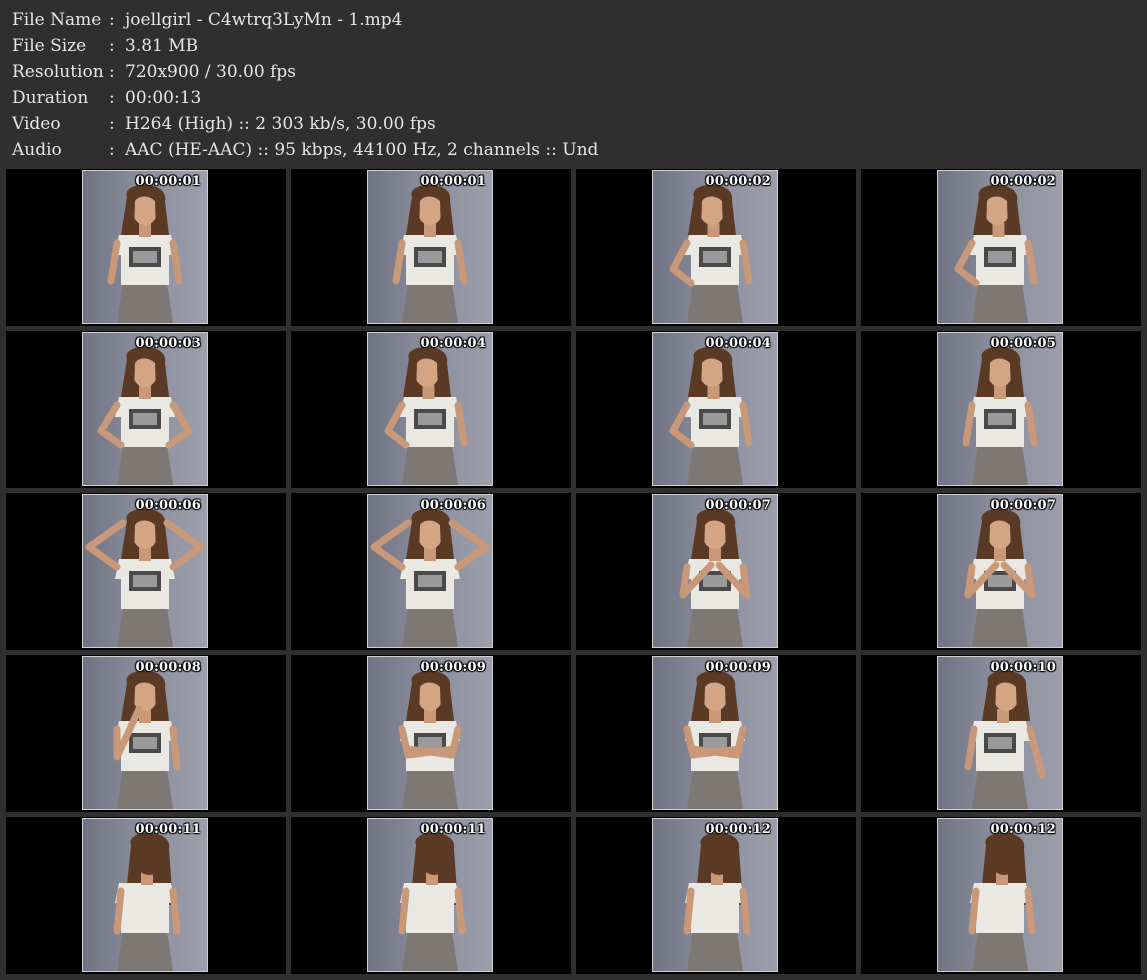 The height and width of the screenshot is (980, 1147). Describe the element at coordinates (58, 72) in the screenshot. I see `resolution-label: Resolution` at that location.